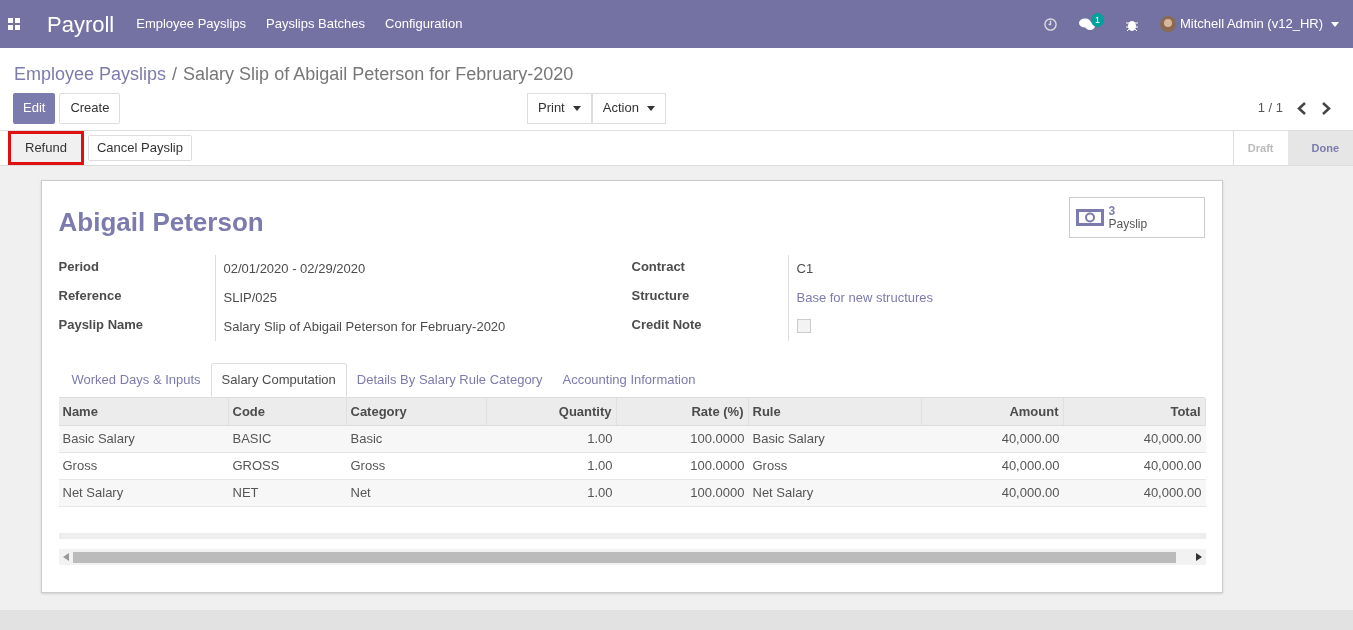 This screenshot has width=1353, height=630. I want to click on column-header: Code, so click(287, 411).